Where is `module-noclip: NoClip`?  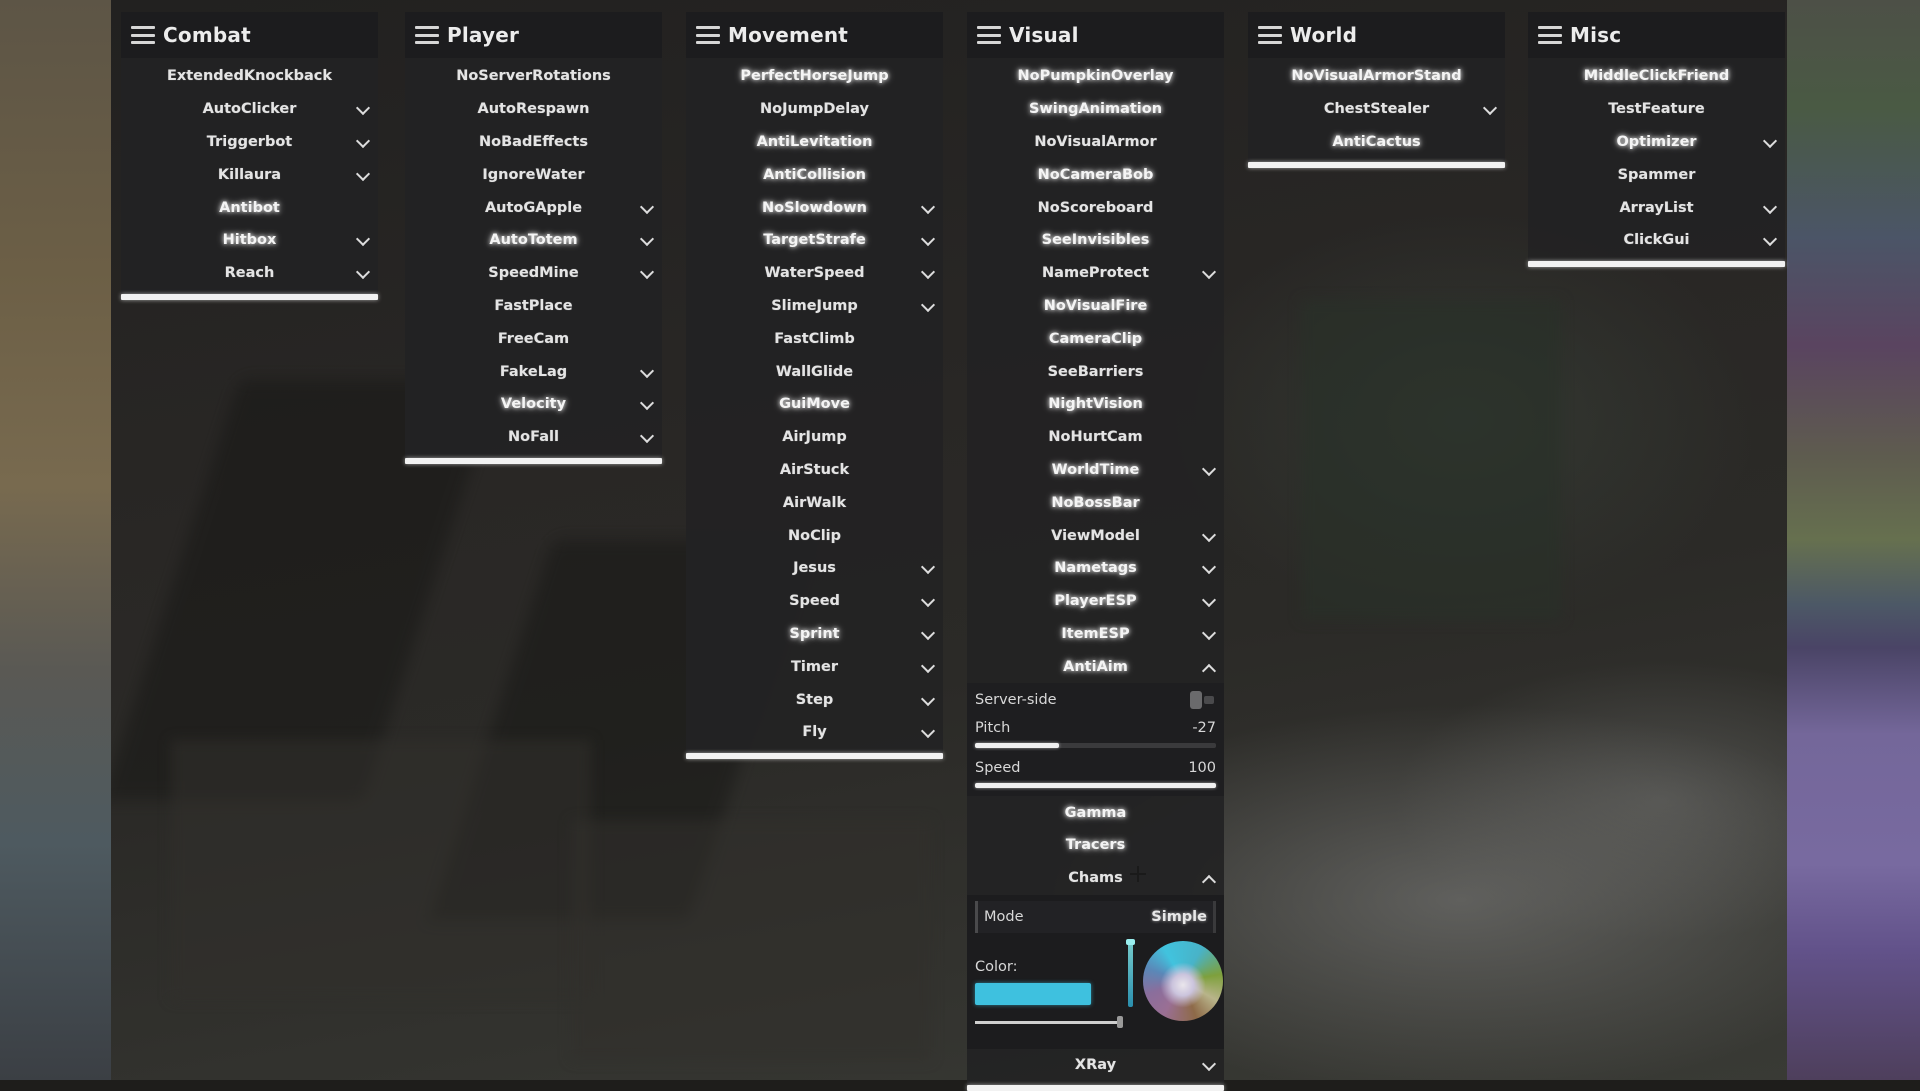 module-noclip: NoClip is located at coordinates (814, 535).